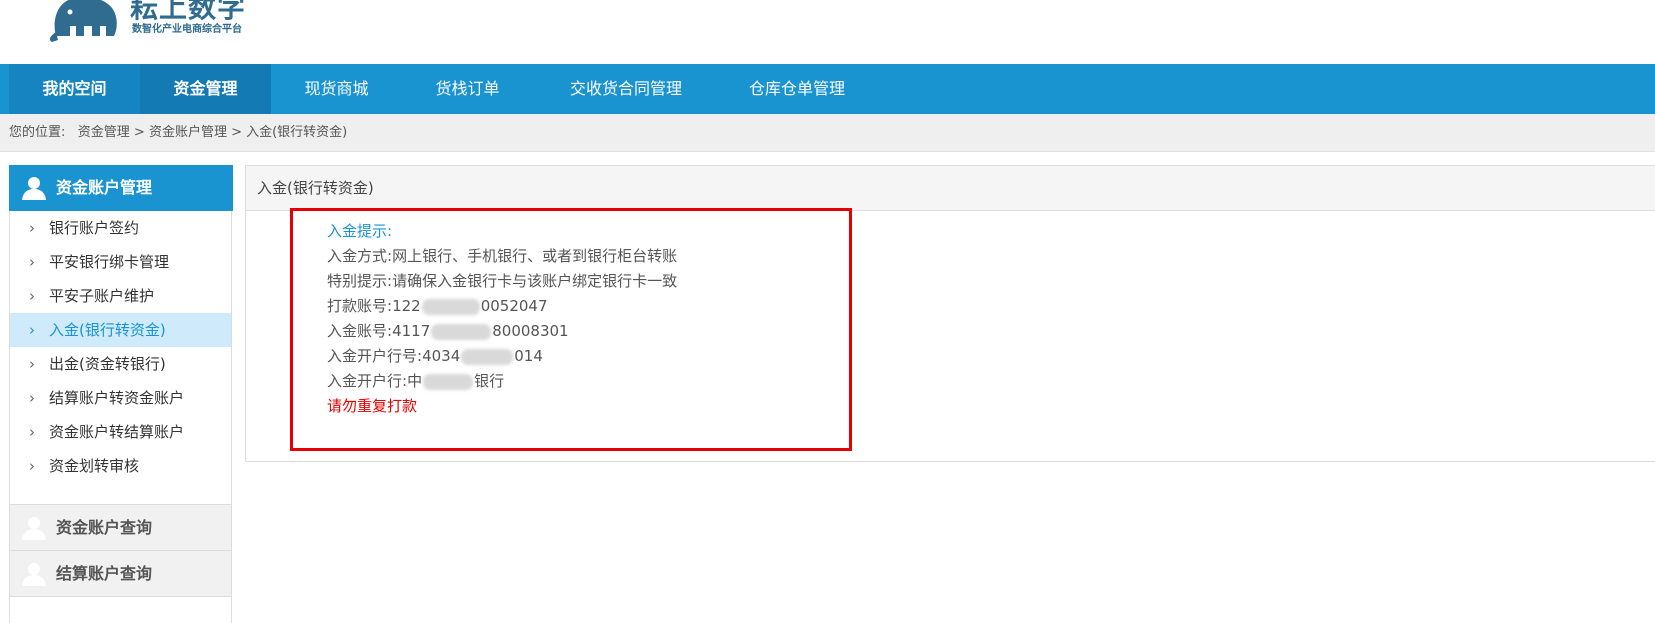 The height and width of the screenshot is (623, 1655). What do you see at coordinates (502, 281) in the screenshot?
I see `special-tip-line: 特别提示:请确保入金银行卡与该账户绑定银行卡一致` at bounding box center [502, 281].